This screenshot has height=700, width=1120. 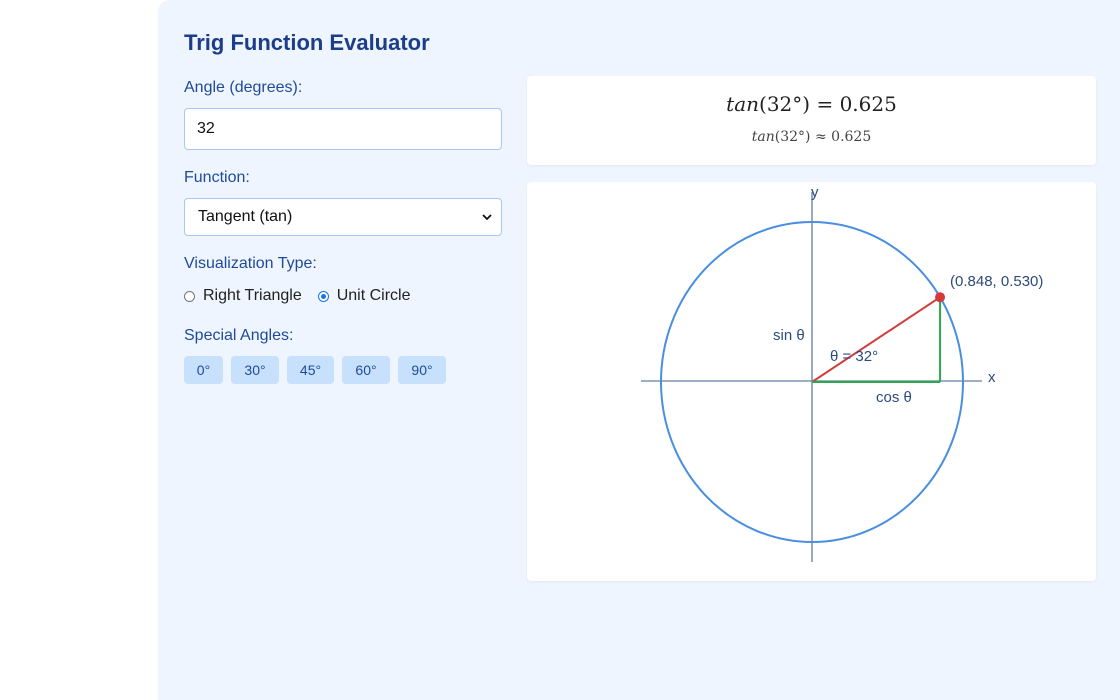 What do you see at coordinates (825, 104) in the screenshot?
I see `result-equals-sign: =` at bounding box center [825, 104].